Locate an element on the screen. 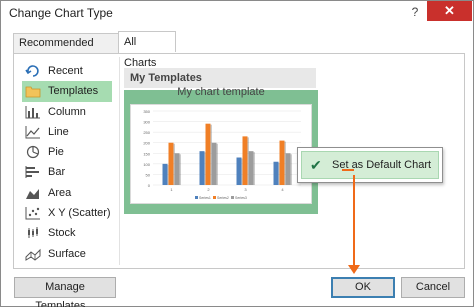 This screenshot has height=307, width=474. column-chart-icon is located at coordinates (32, 112).